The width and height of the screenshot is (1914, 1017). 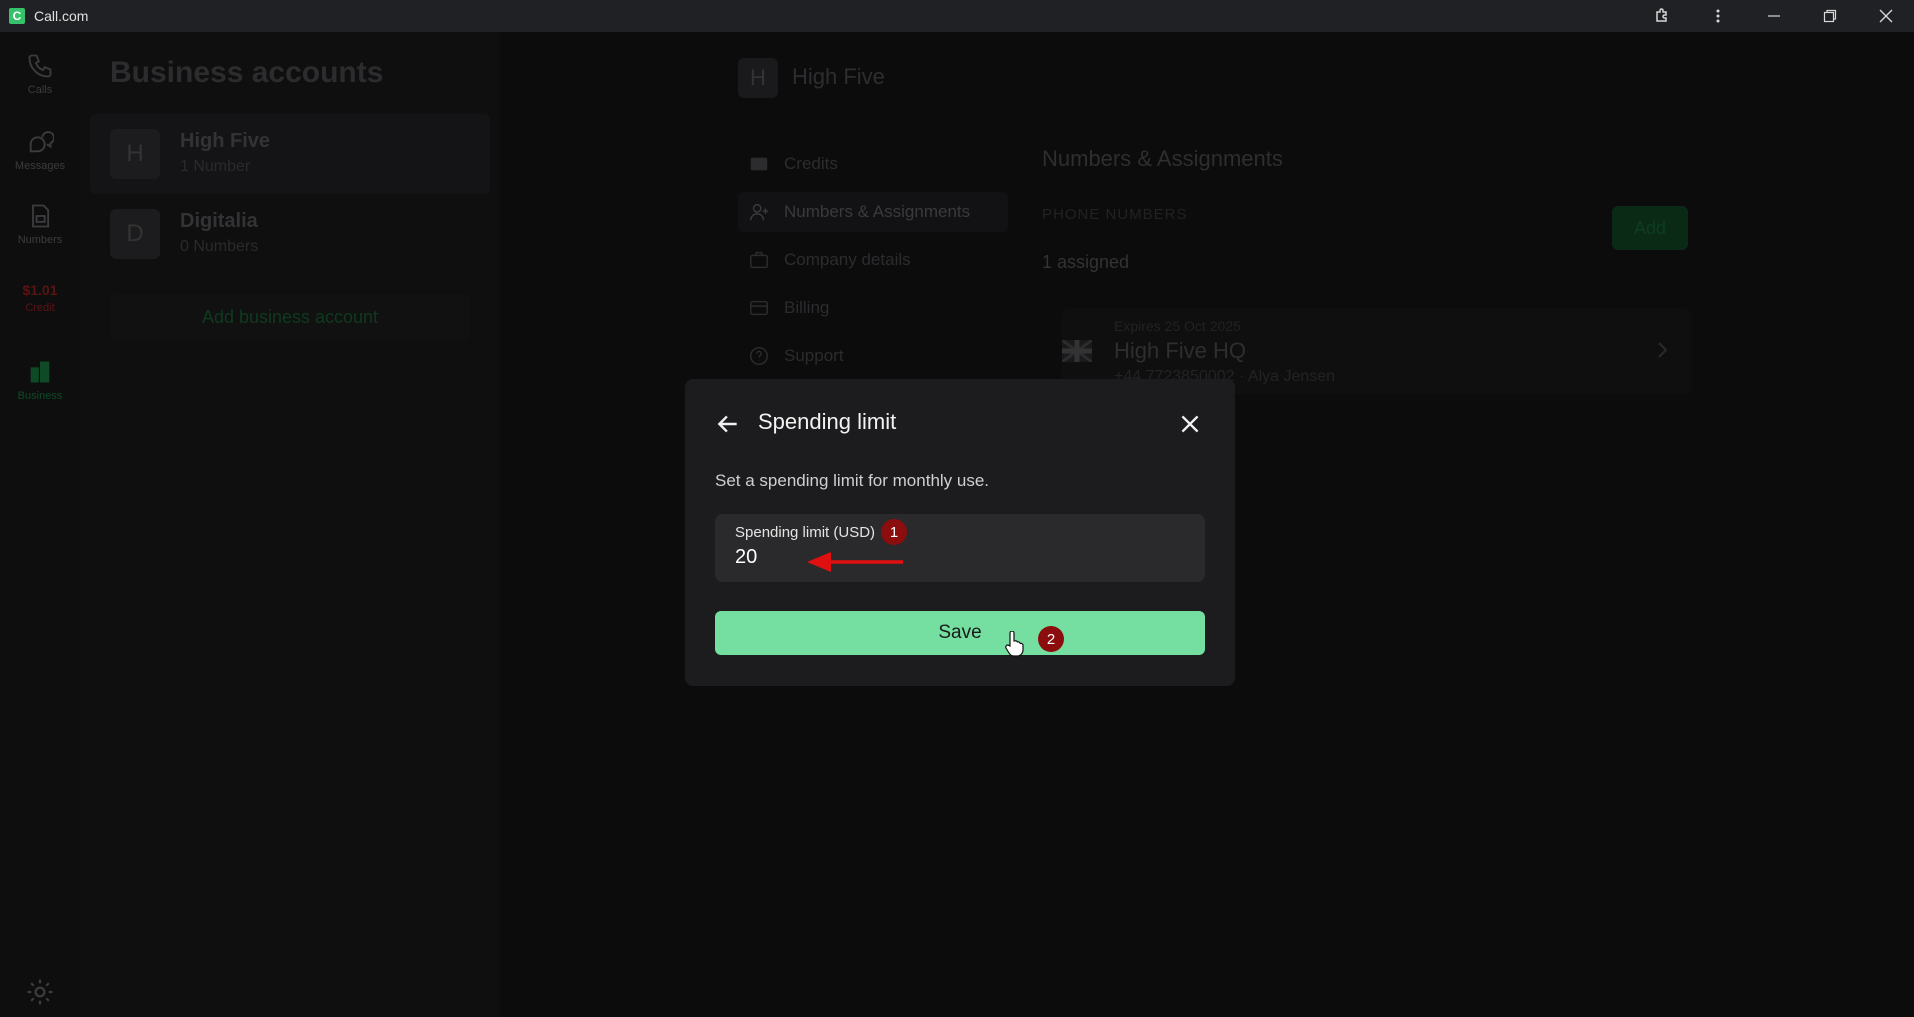 What do you see at coordinates (814, 355) in the screenshot?
I see `menu-label: Support` at bounding box center [814, 355].